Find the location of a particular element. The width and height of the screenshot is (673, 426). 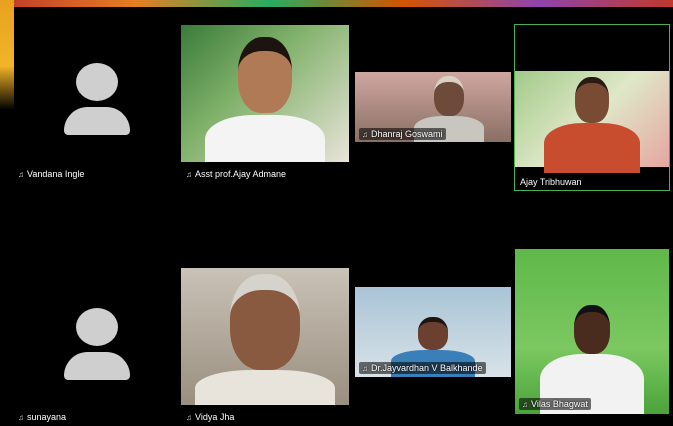

participant-tile-dhanraj: ♫ Dhanraj Goswami is located at coordinates (433, 107).